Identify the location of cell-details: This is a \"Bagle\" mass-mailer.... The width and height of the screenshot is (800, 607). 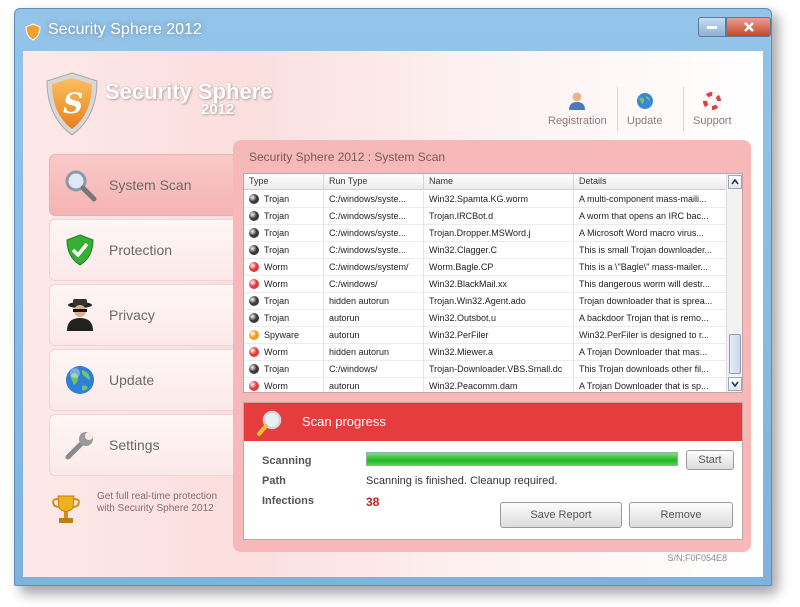
(651, 267).